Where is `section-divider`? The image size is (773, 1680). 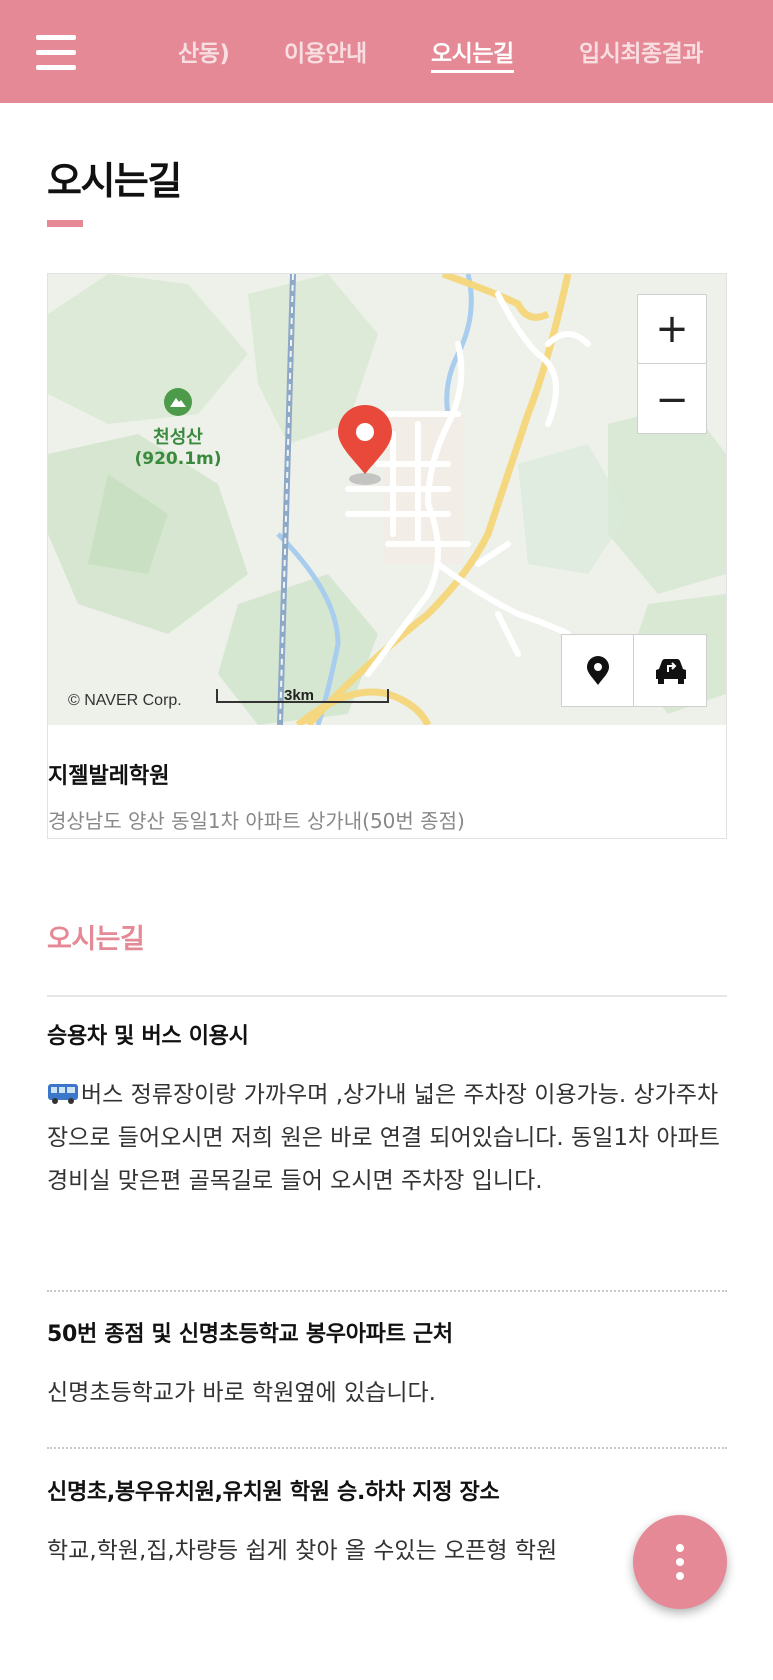
section-divider is located at coordinates (387, 996).